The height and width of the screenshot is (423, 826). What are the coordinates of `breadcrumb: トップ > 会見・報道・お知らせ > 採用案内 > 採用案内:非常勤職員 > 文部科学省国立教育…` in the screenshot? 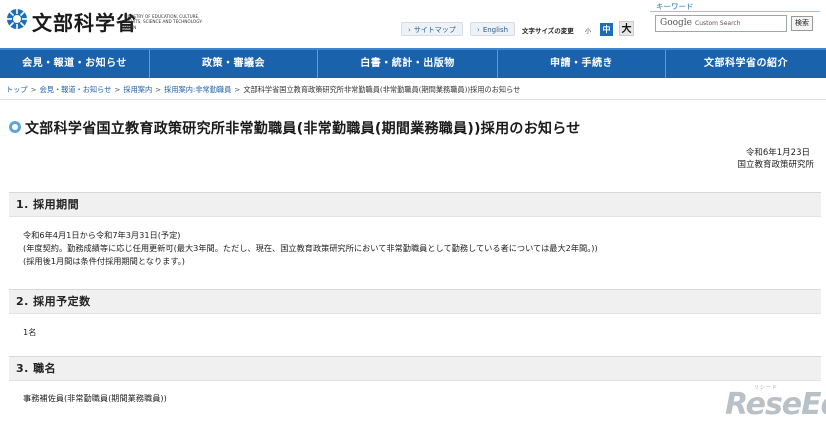 It's located at (263, 90).